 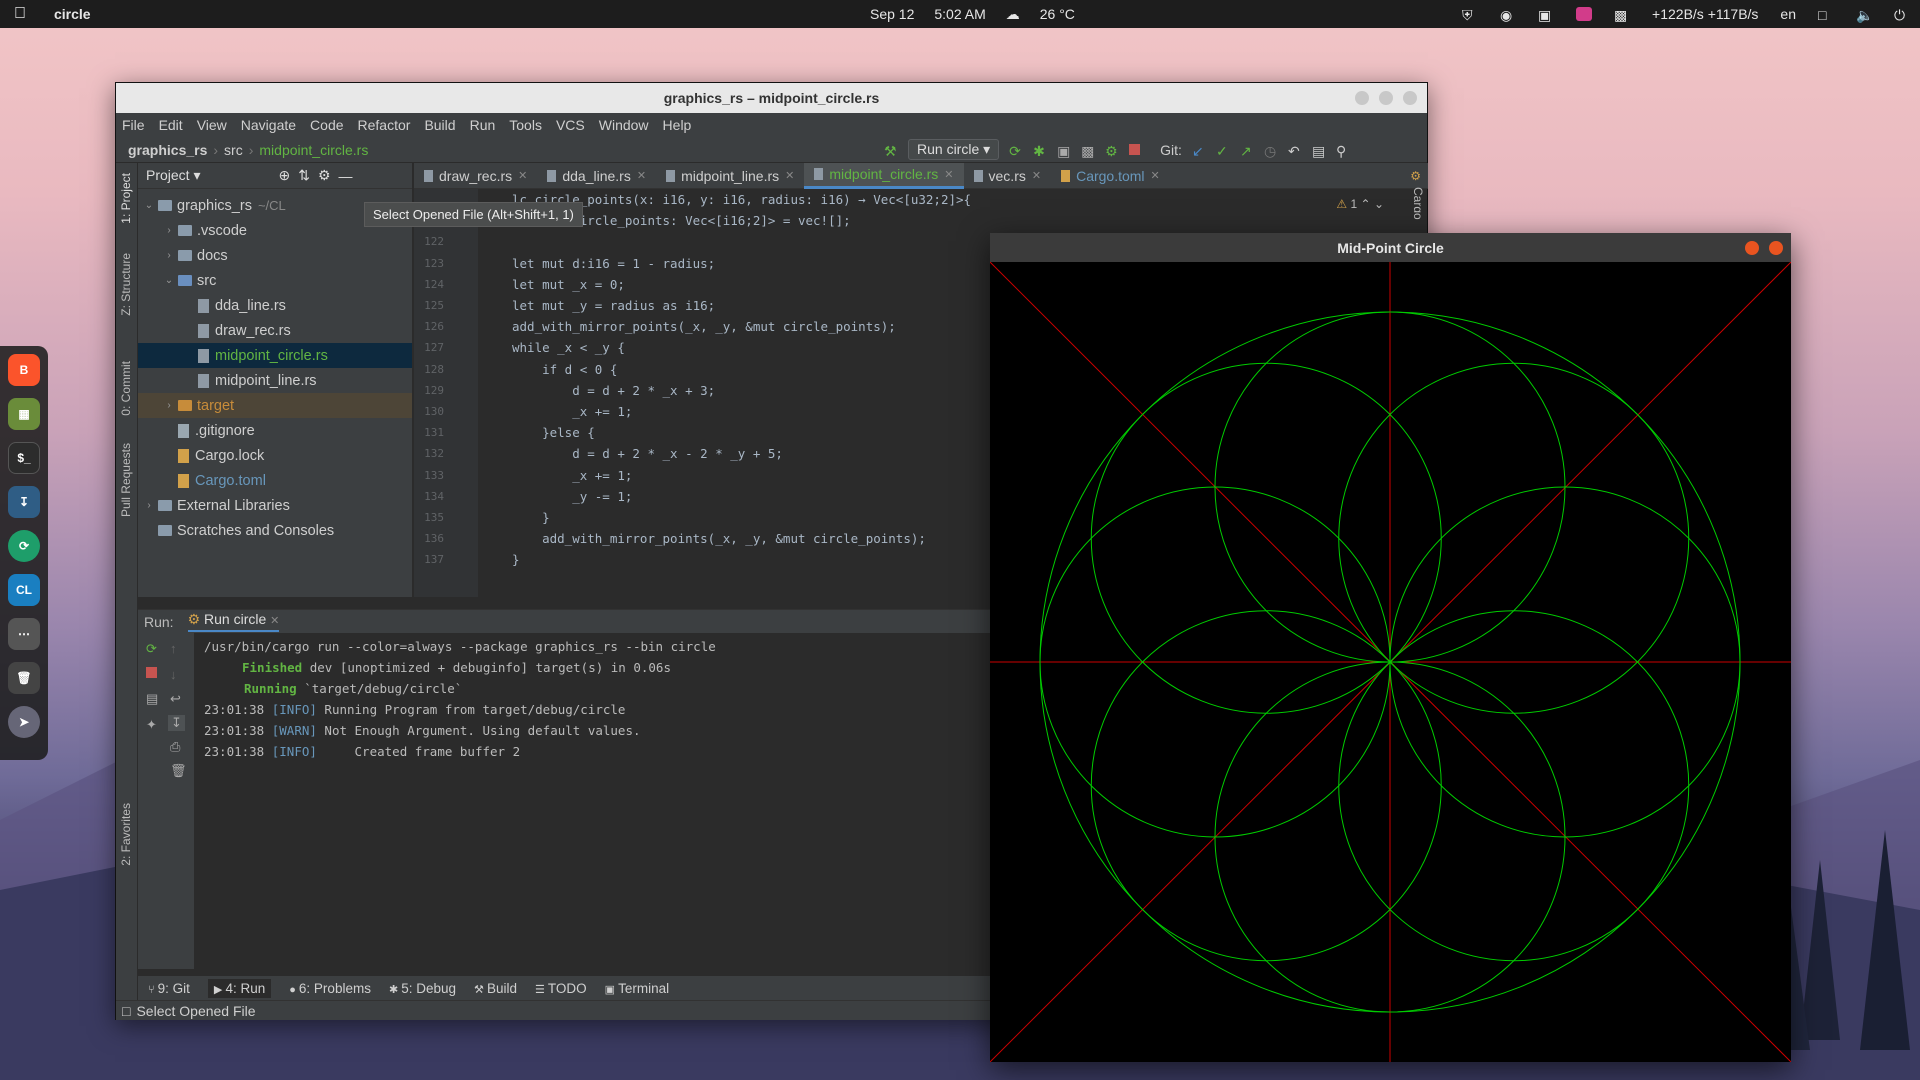 What do you see at coordinates (1902, 15) in the screenshot?
I see `power-icon: ⏻` at bounding box center [1902, 15].